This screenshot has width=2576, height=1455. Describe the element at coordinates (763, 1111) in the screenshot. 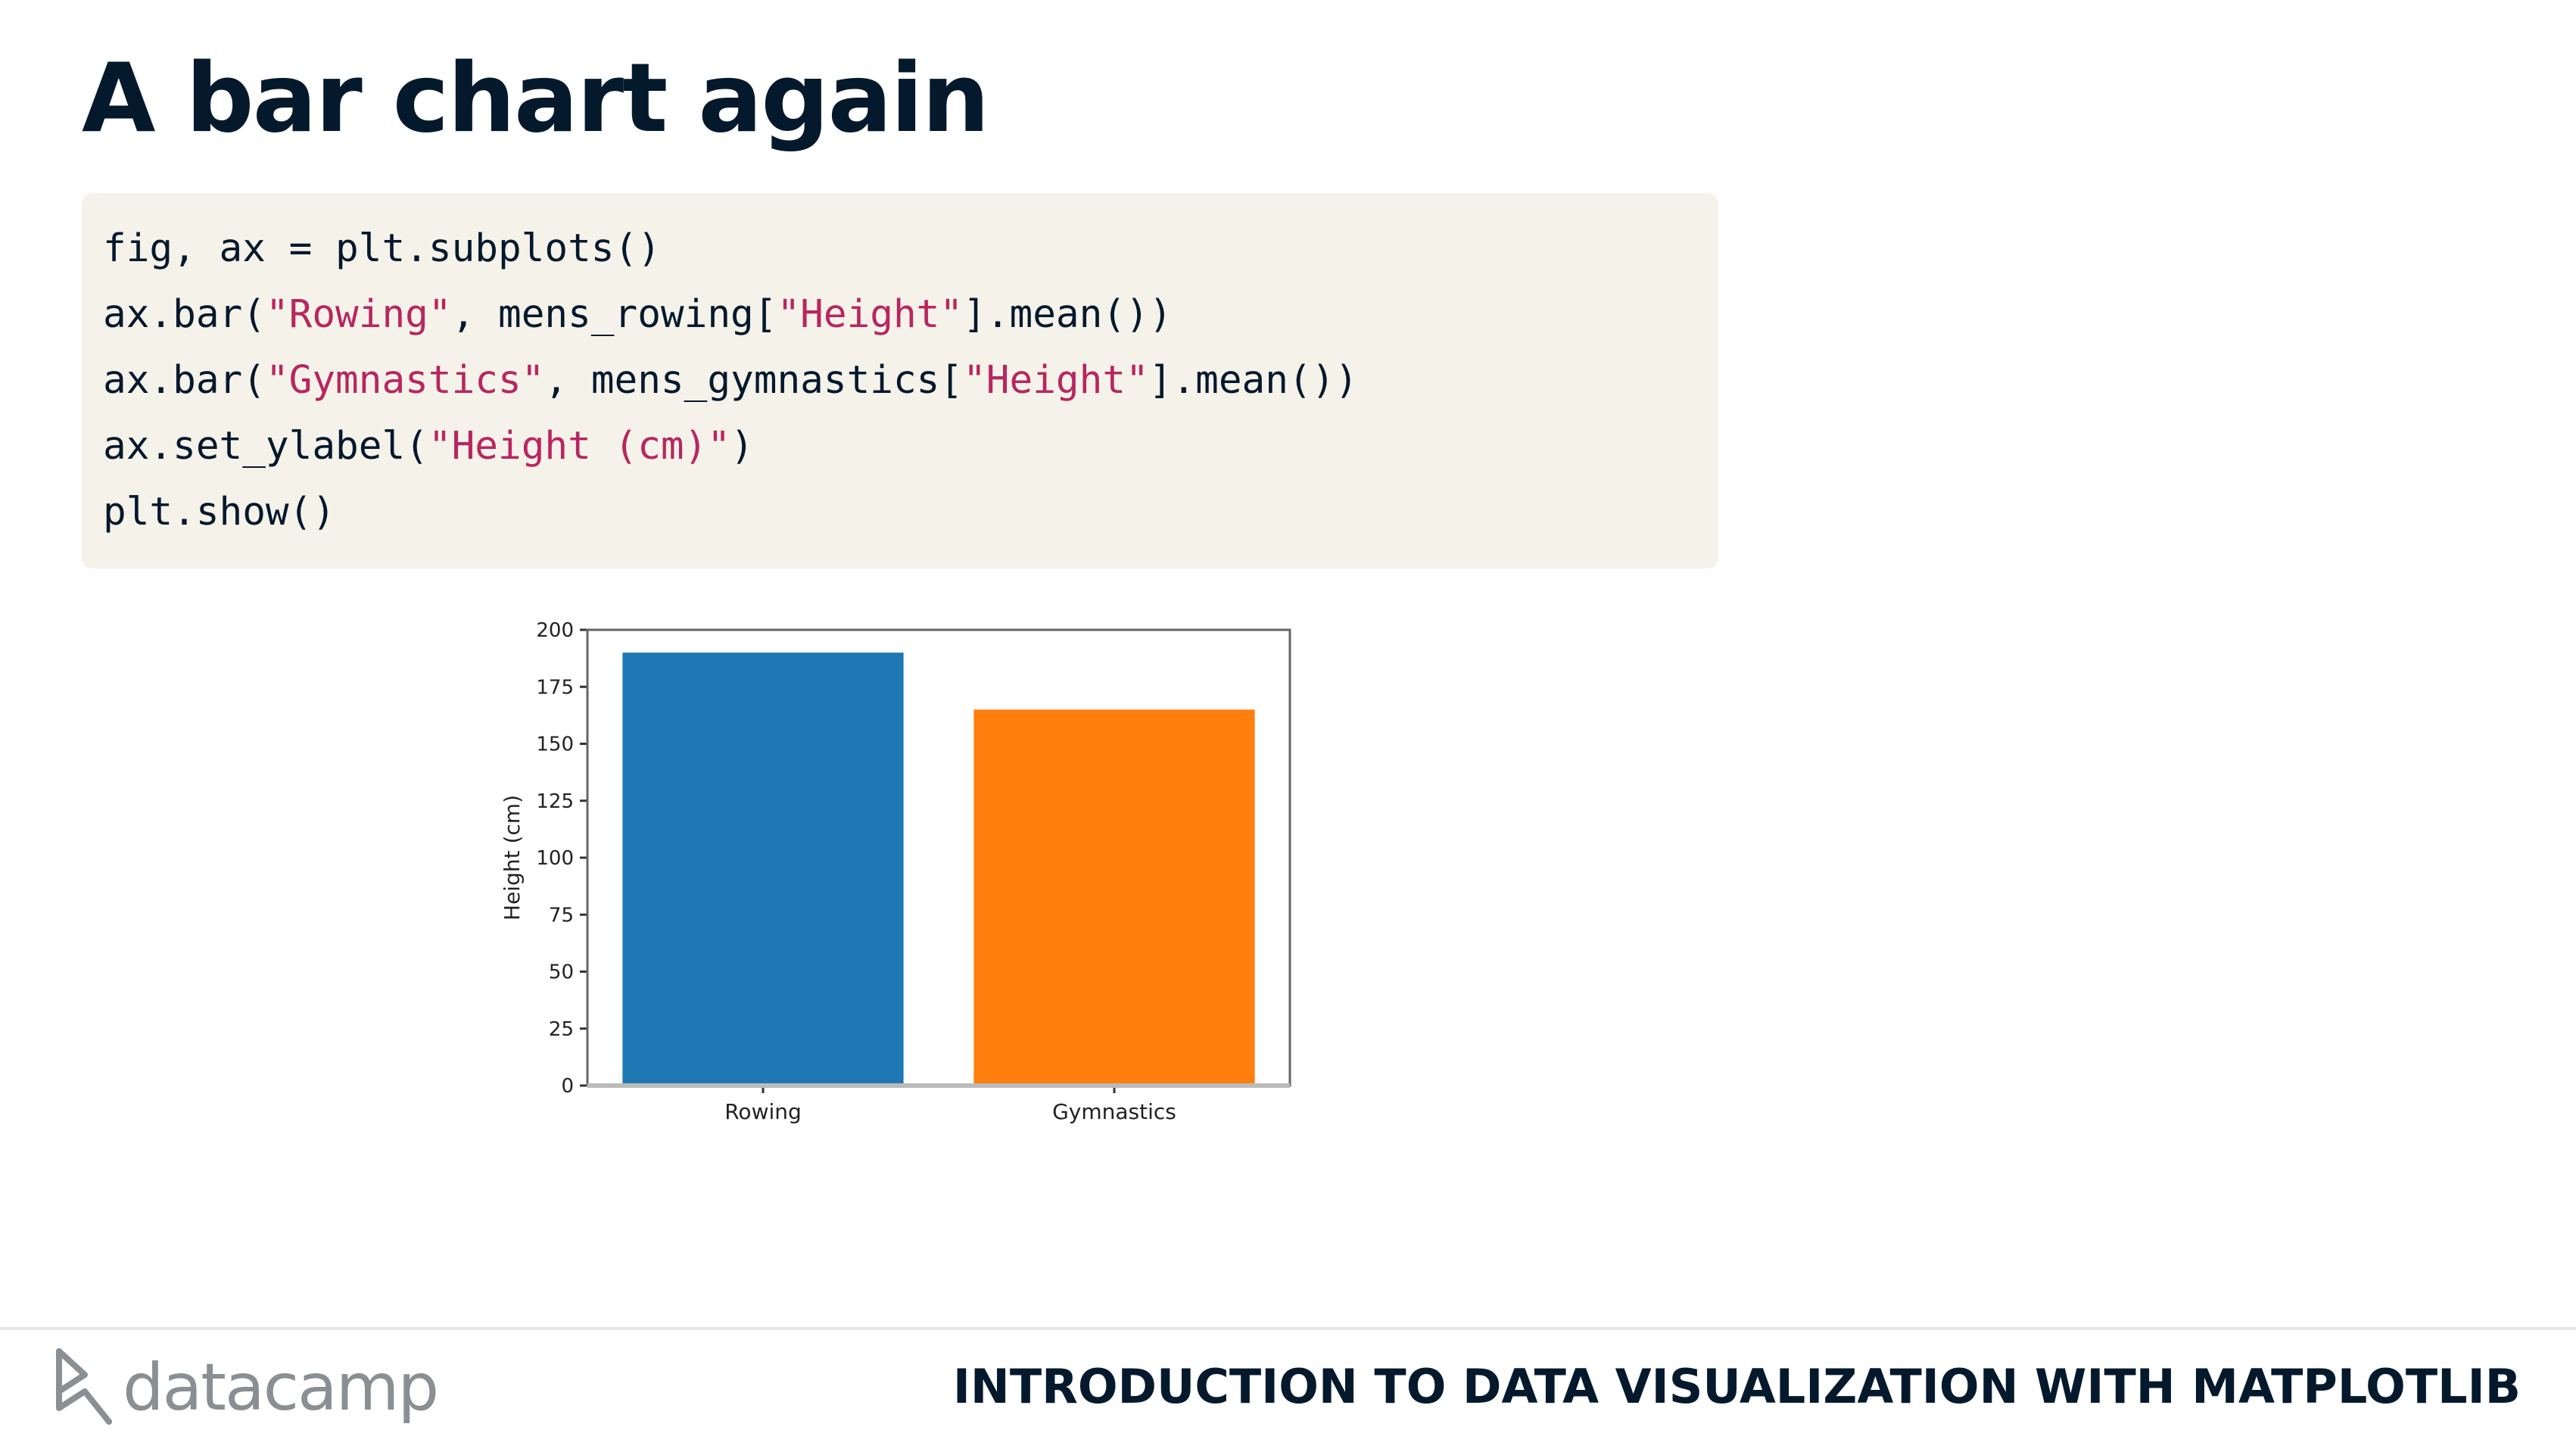

I see `x-tick-label: Rowing` at that location.